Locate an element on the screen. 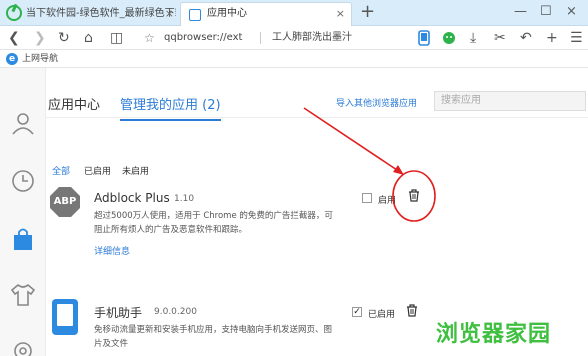 This screenshot has height=356, width=588. bookmark-nav: 上网导航 is located at coordinates (40, 59).